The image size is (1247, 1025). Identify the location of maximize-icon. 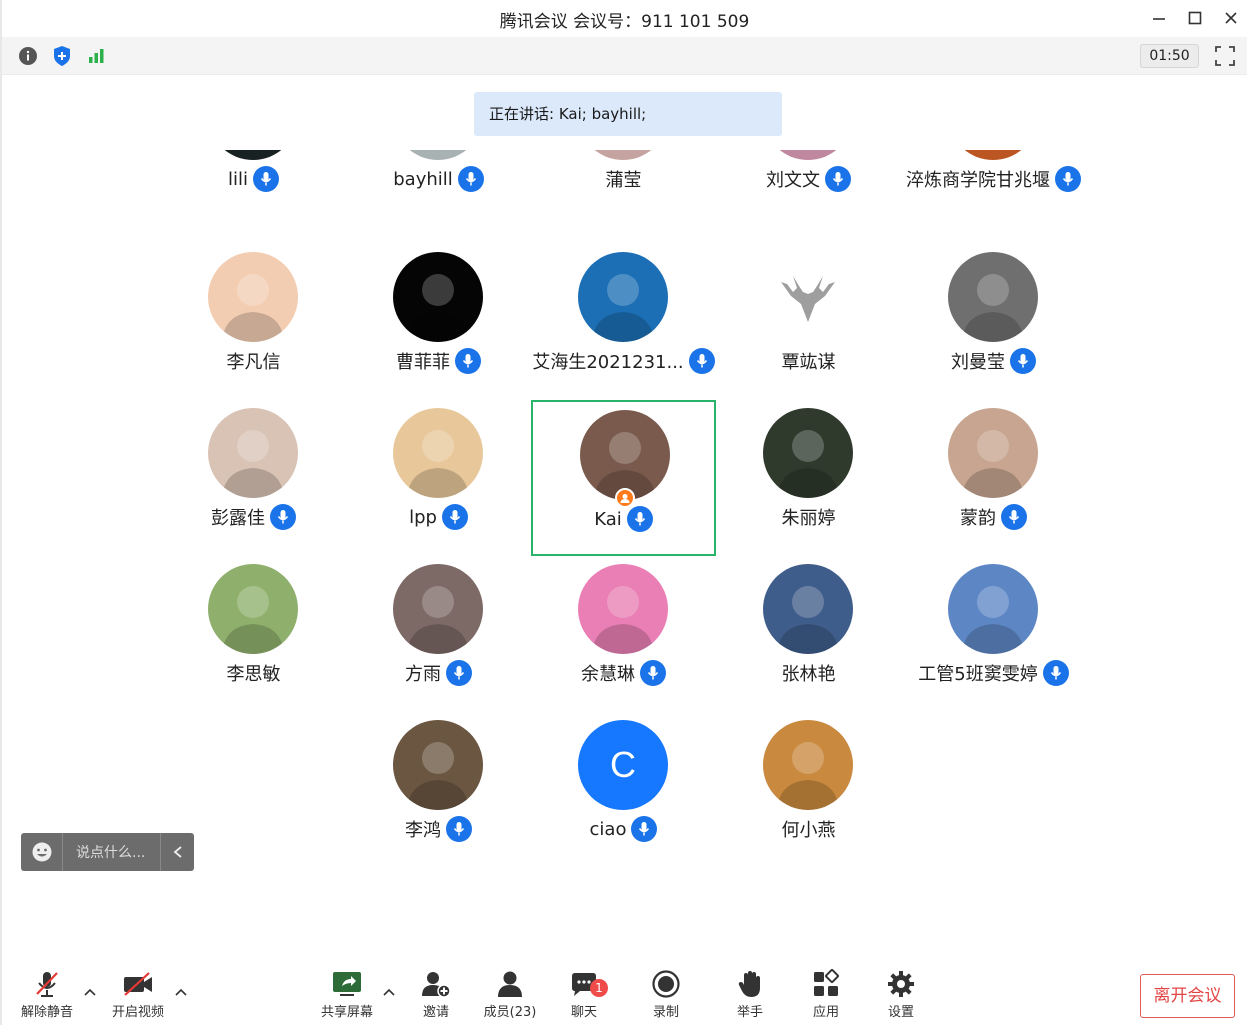
(1195, 18).